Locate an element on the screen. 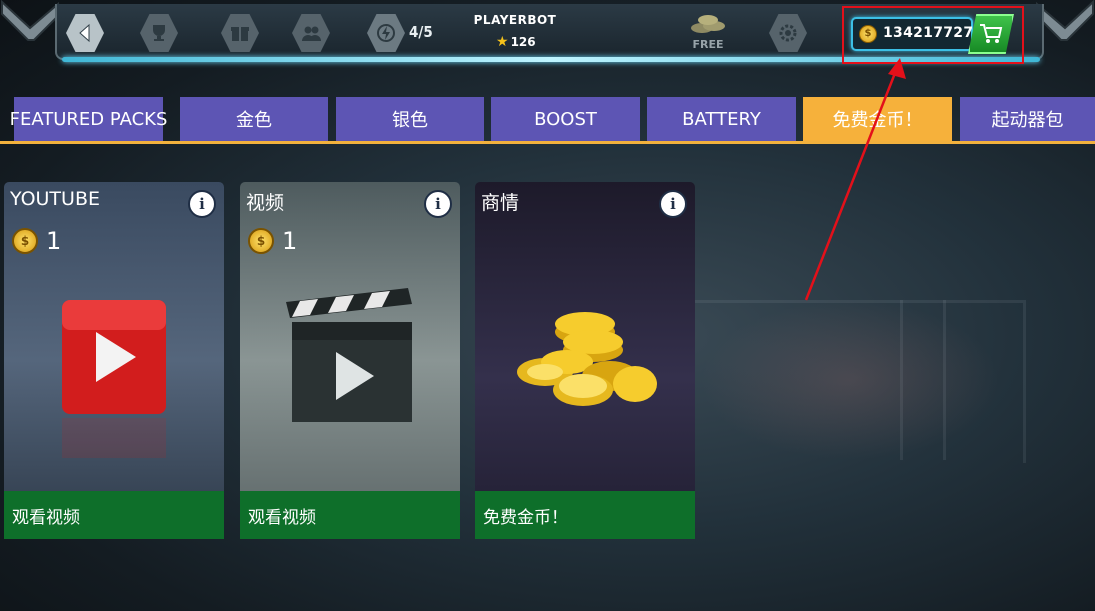 This screenshot has height=611, width=1095. tab-gold: 金色 is located at coordinates (254, 119).